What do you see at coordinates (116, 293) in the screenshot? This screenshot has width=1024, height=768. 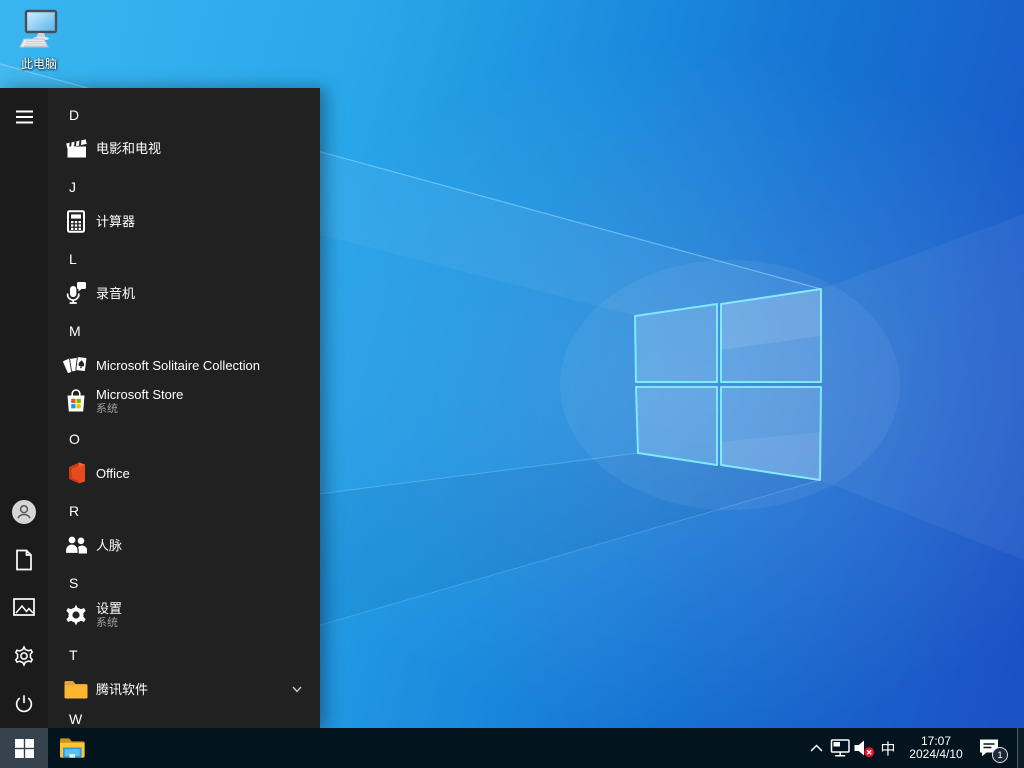 I see `app-label: 录音机` at bounding box center [116, 293].